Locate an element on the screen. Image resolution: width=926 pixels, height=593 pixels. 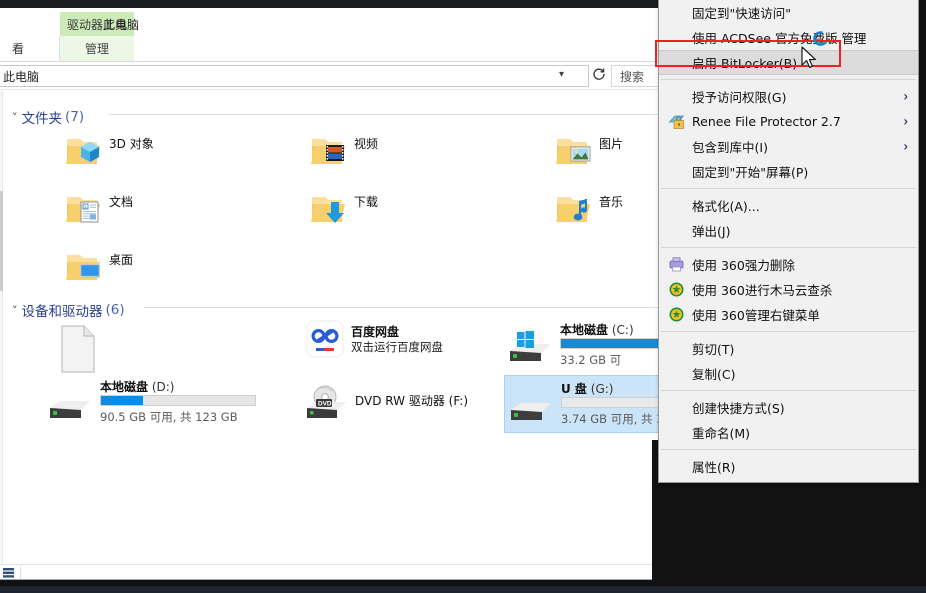
list-item-label: 下载 is located at coordinates (366, 202).